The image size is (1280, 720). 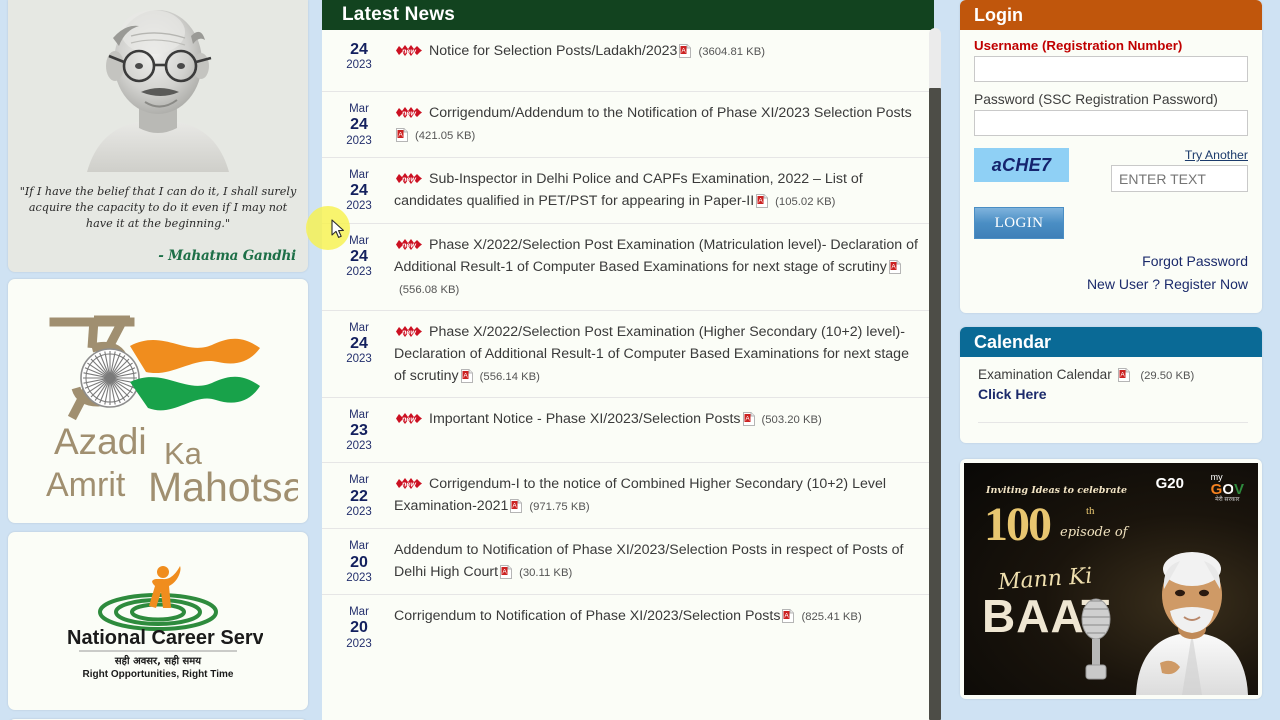 What do you see at coordinates (805, 201) in the screenshot?
I see `news-item-size: (105.02 KB)` at bounding box center [805, 201].